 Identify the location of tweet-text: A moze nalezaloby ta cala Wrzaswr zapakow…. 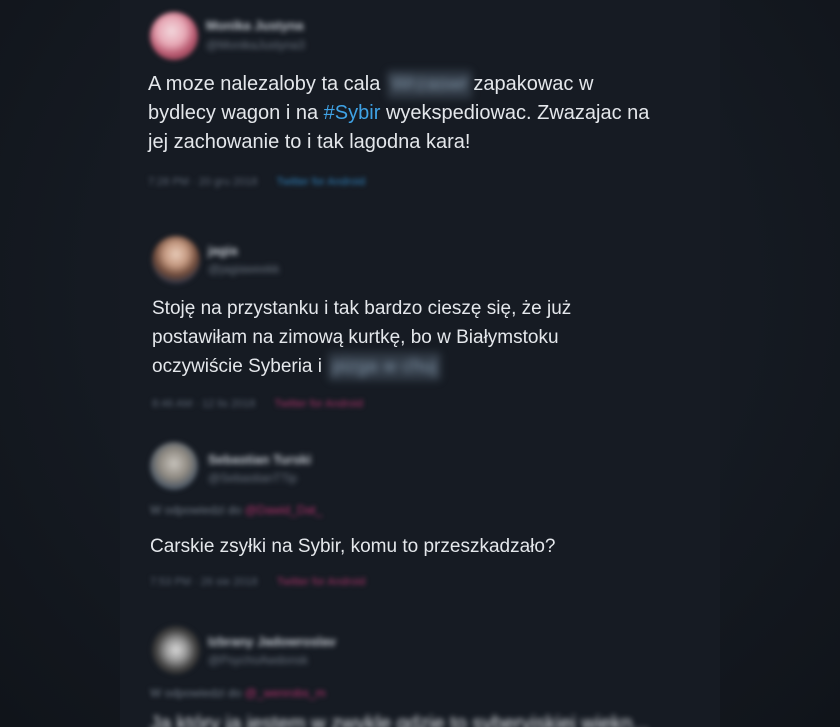
(398, 113).